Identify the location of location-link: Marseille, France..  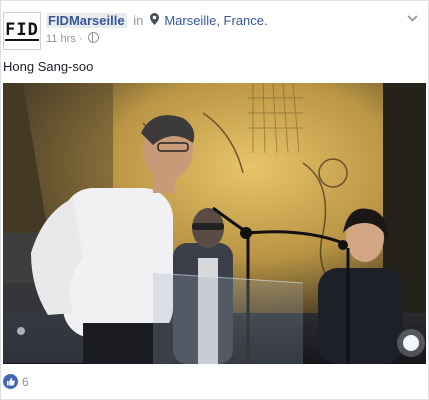
(215, 20).